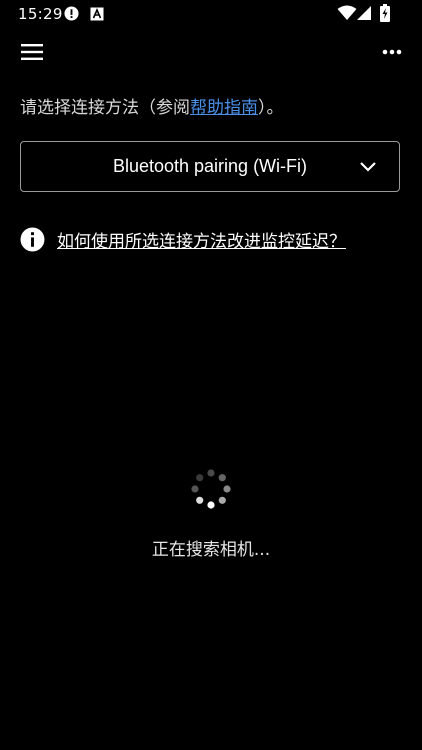 The image size is (422, 750). I want to click on latency-tip-link: 如何使用所选连接方法改进监控延迟？, so click(201, 239).